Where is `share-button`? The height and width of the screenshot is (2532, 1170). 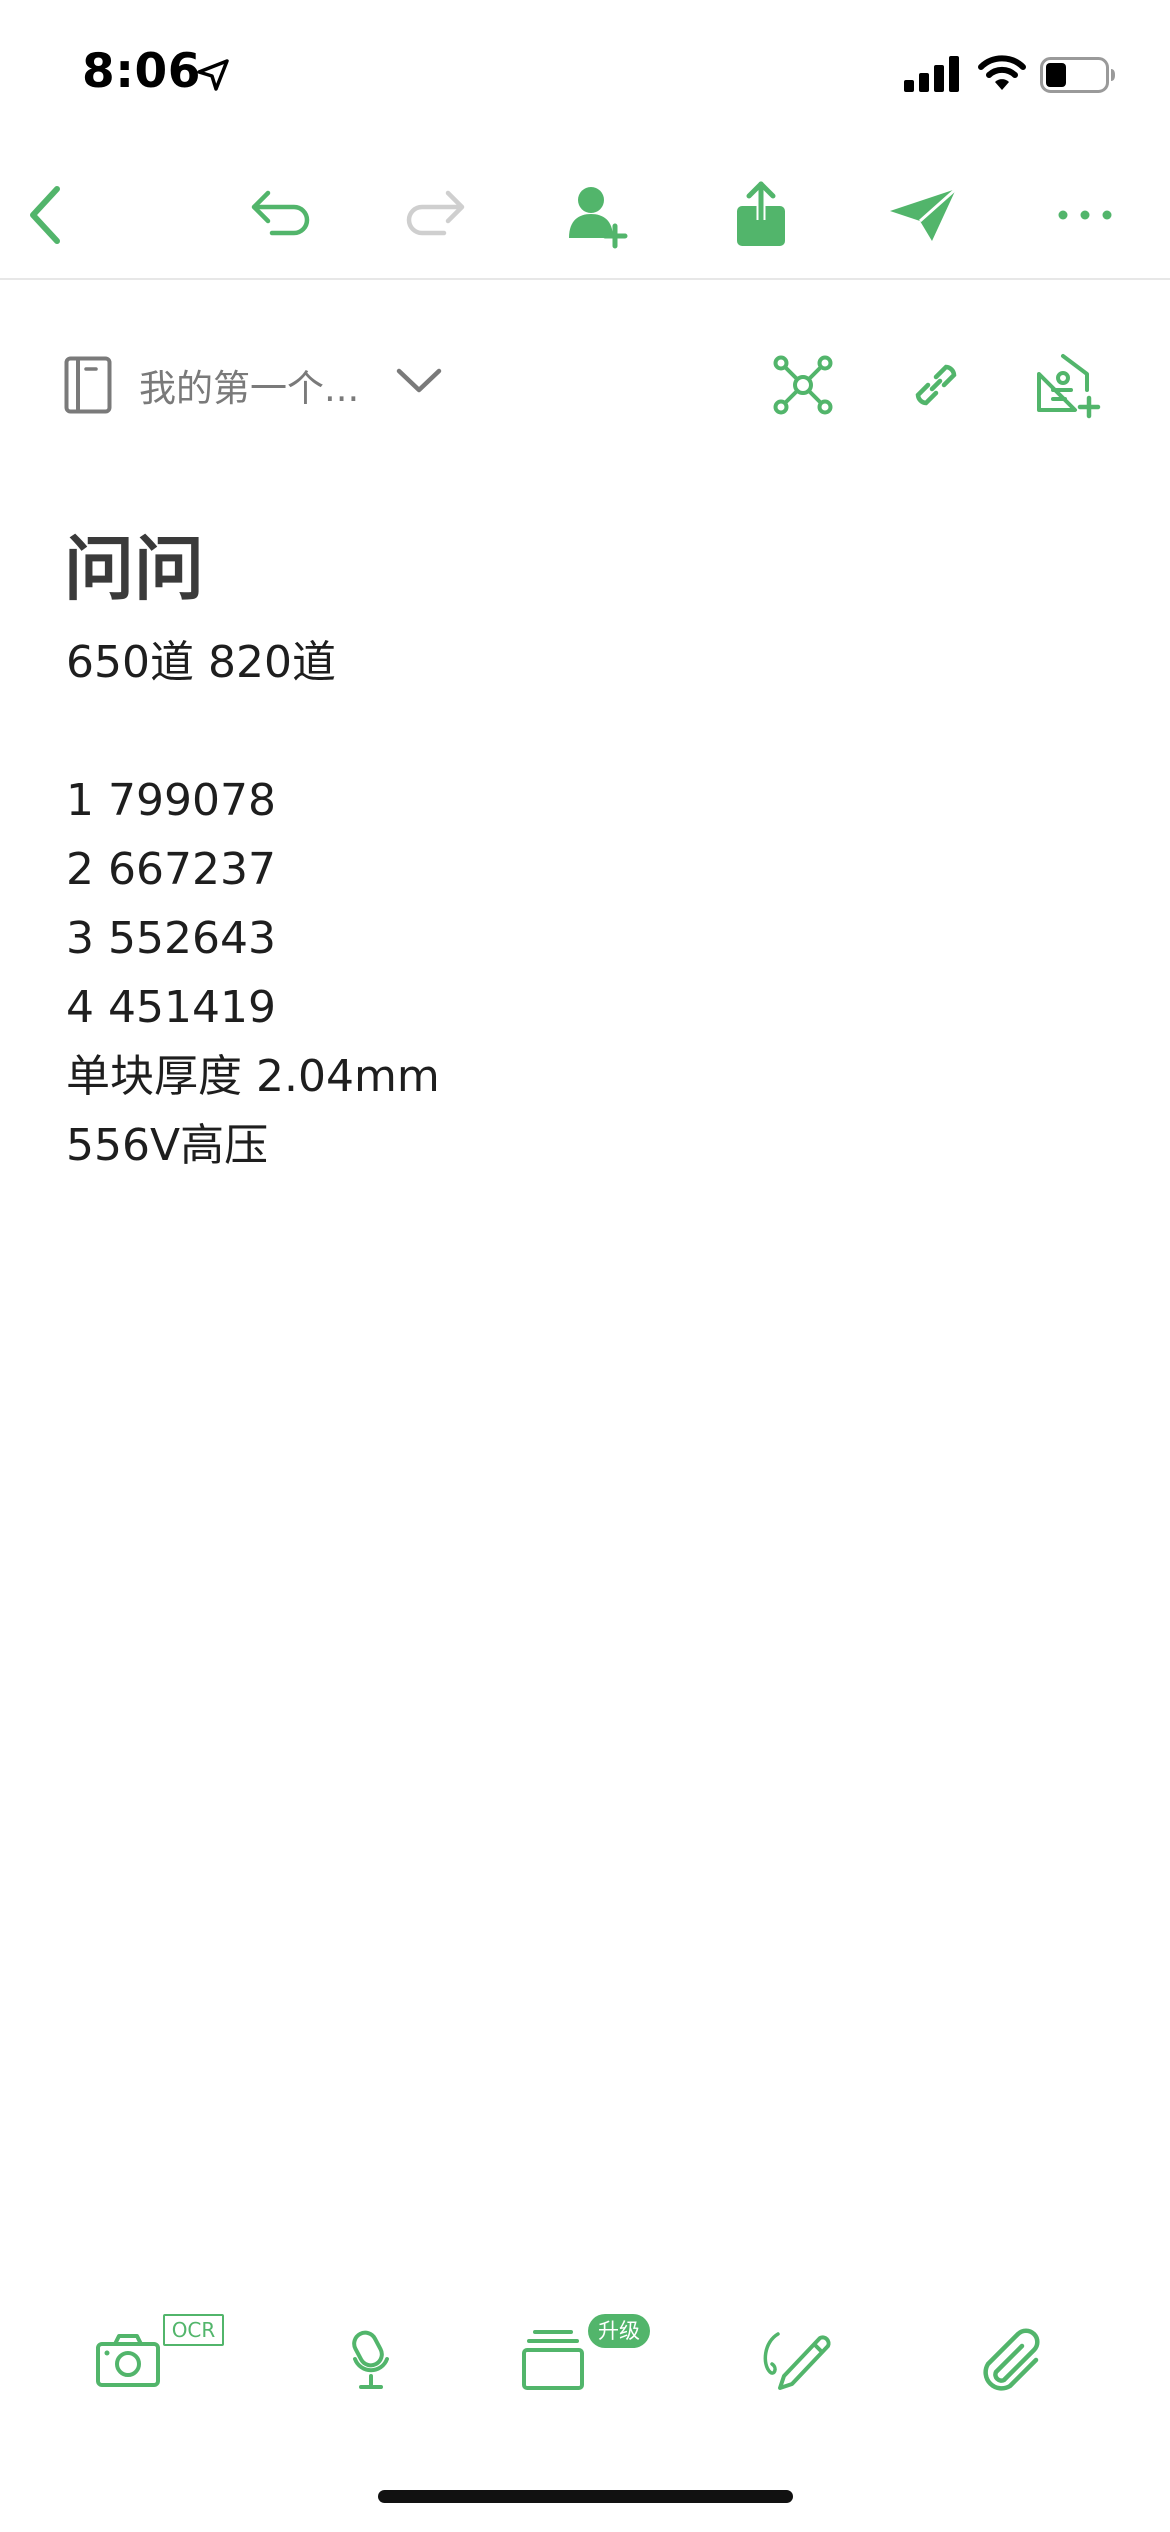 share-button is located at coordinates (761, 215).